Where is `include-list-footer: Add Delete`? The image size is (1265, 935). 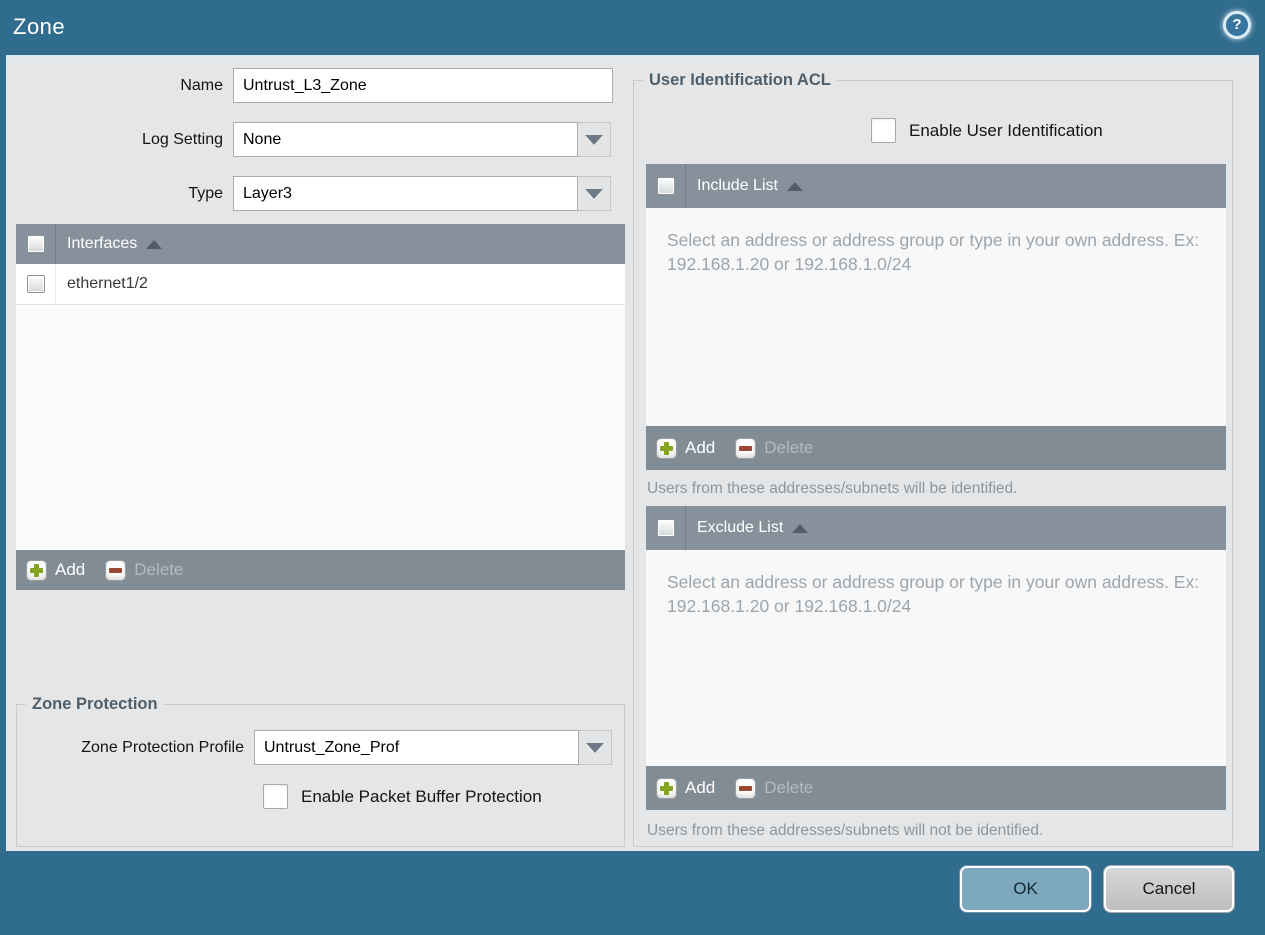
include-list-footer: Add Delete is located at coordinates (936, 448).